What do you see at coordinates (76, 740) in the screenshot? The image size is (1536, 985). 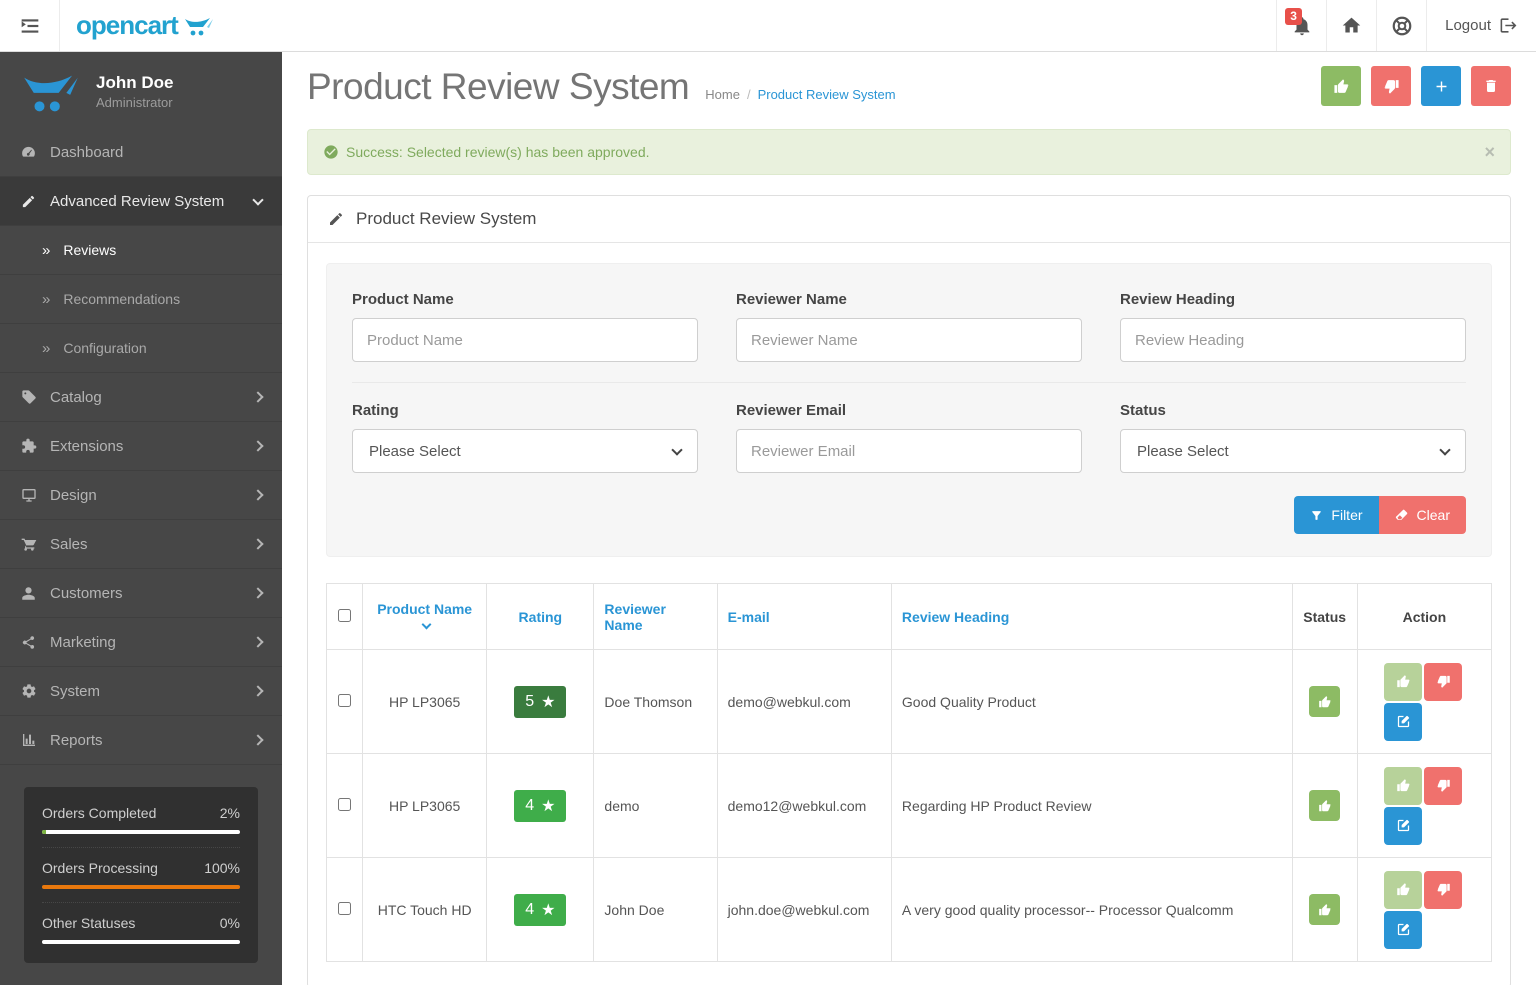 I see `sidebar-item-label: Reports` at bounding box center [76, 740].